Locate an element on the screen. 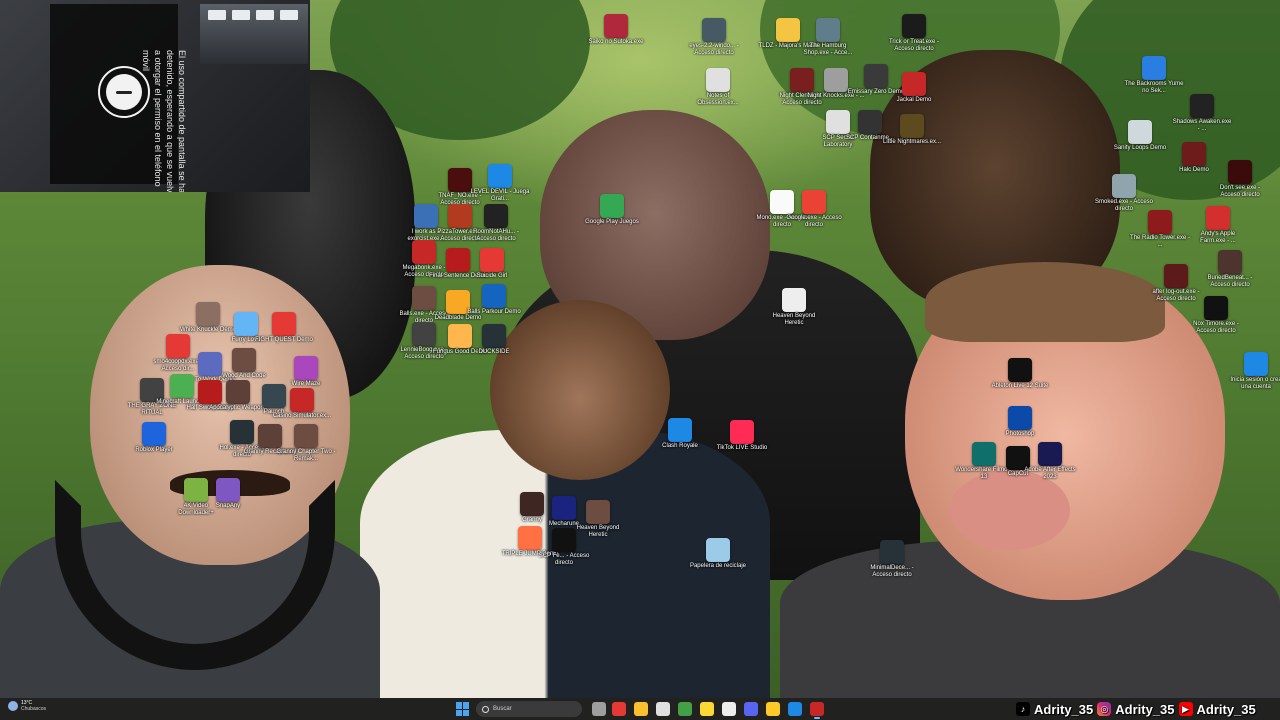 This screenshot has height=720, width=1280. desktop-icon-fightquest: FIGHT QUEST Demo is located at coordinates (284, 328).